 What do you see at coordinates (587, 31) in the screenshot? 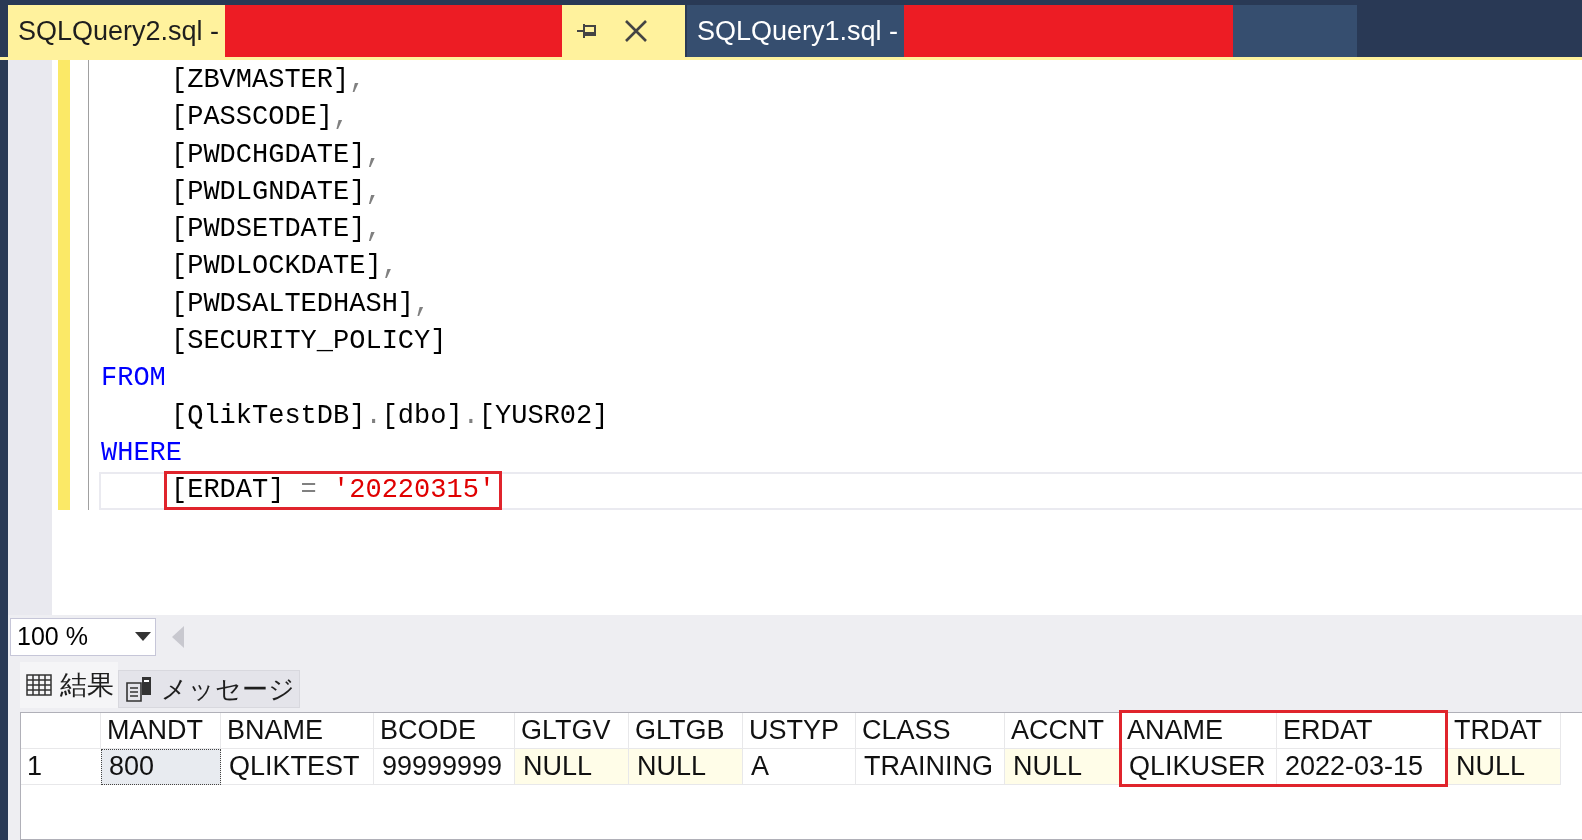
I see `pin-icon` at bounding box center [587, 31].